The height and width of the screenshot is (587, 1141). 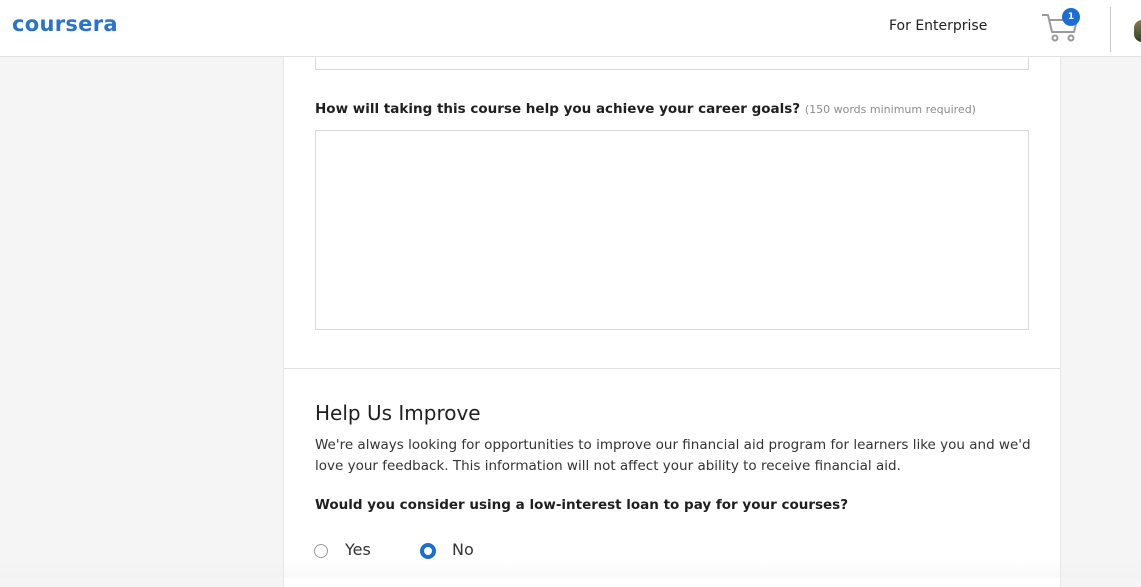 What do you see at coordinates (938, 26) in the screenshot?
I see `for-enterprise-link: For Enterprise` at bounding box center [938, 26].